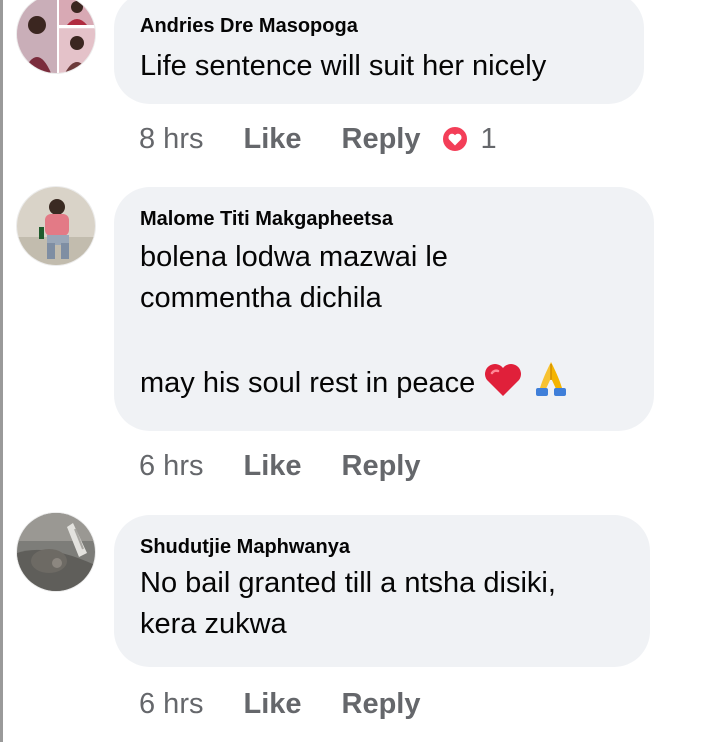 The width and height of the screenshot is (718, 742). Describe the element at coordinates (379, 26) in the screenshot. I see `comment-author: Andries Dre Masopoga` at that location.